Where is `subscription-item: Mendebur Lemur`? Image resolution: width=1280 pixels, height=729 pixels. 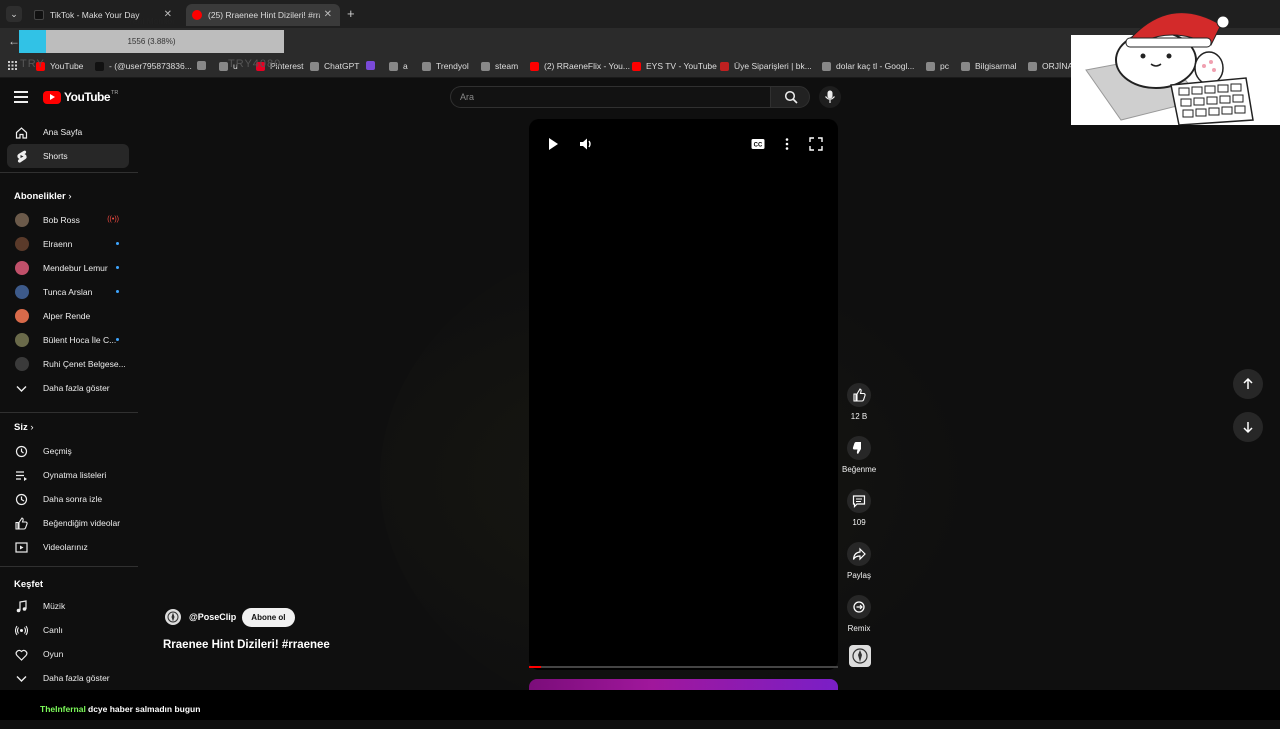 subscription-item: Mendebur Lemur is located at coordinates (68, 268).